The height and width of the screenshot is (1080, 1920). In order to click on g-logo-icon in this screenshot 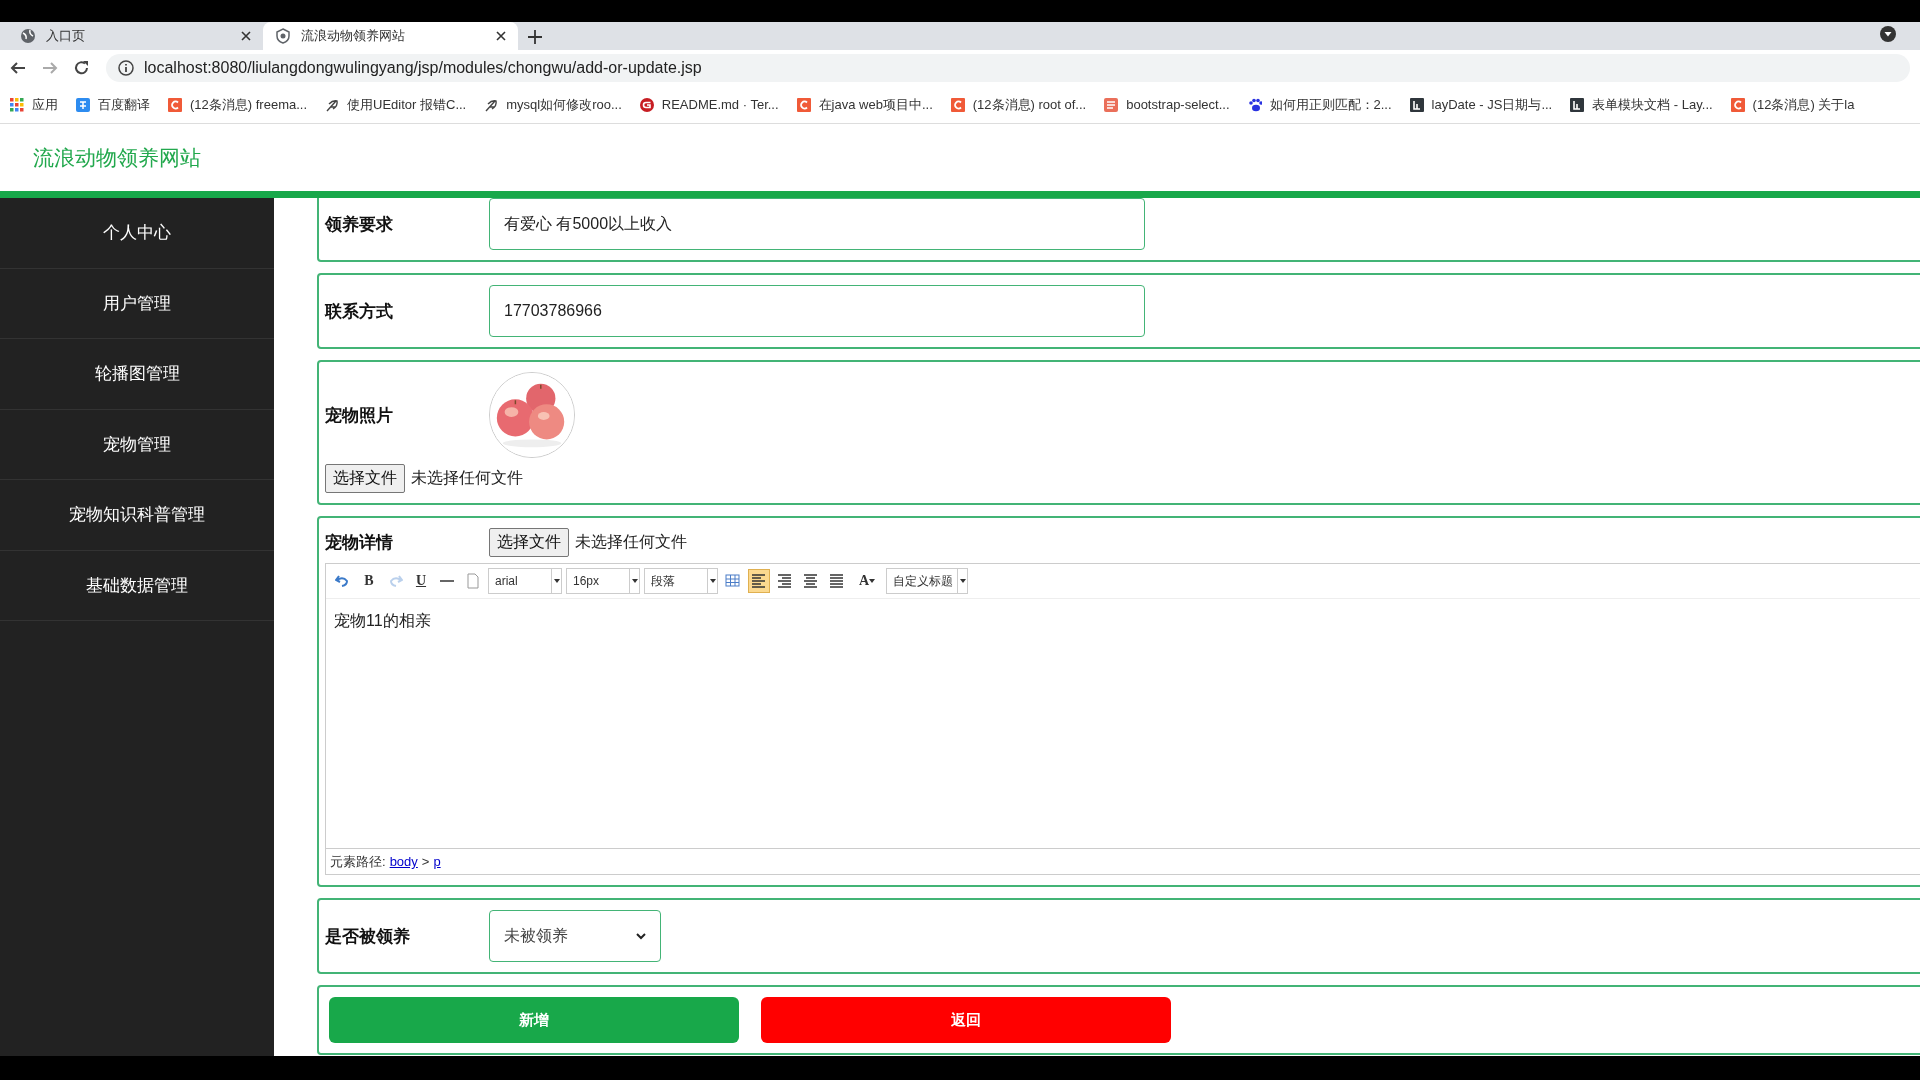, I will do `click(646, 104)`.